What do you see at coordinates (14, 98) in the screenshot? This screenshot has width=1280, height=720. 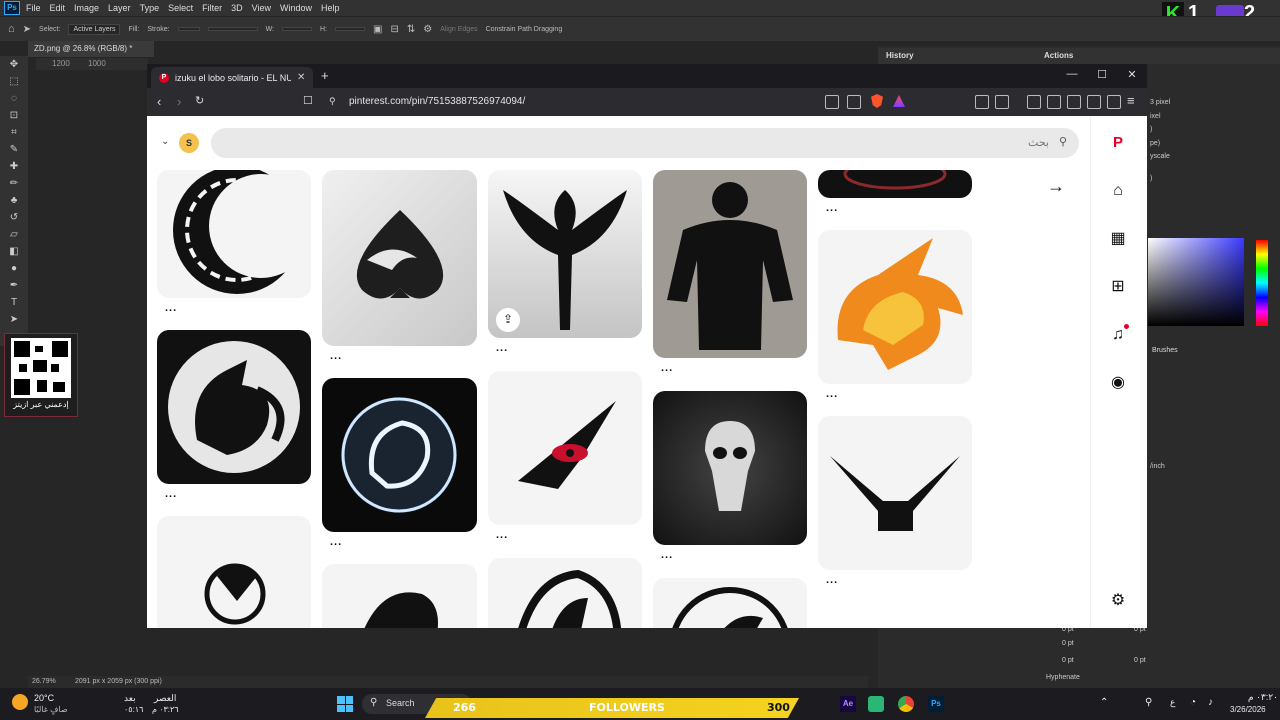 I see `lasso-tool-icon: ◌` at bounding box center [14, 98].